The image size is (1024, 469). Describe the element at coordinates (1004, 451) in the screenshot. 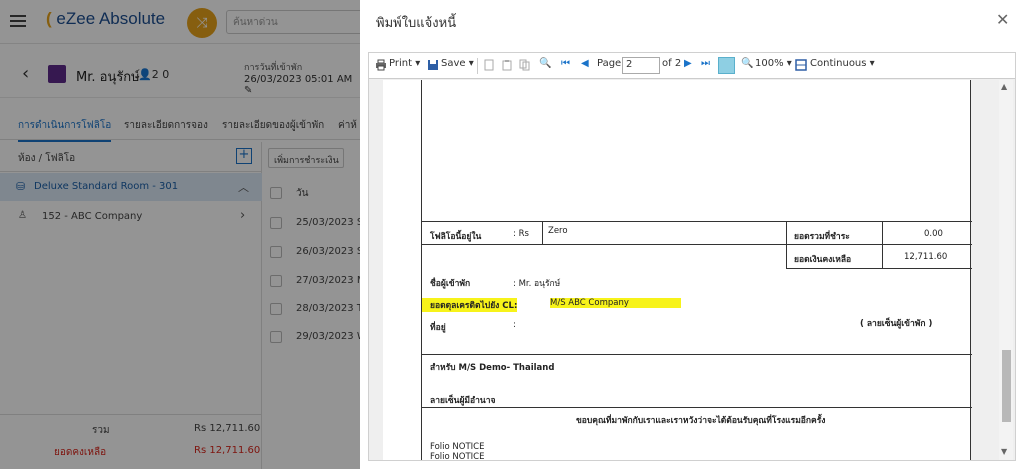

I see `scroll-down-icon: ▼` at that location.